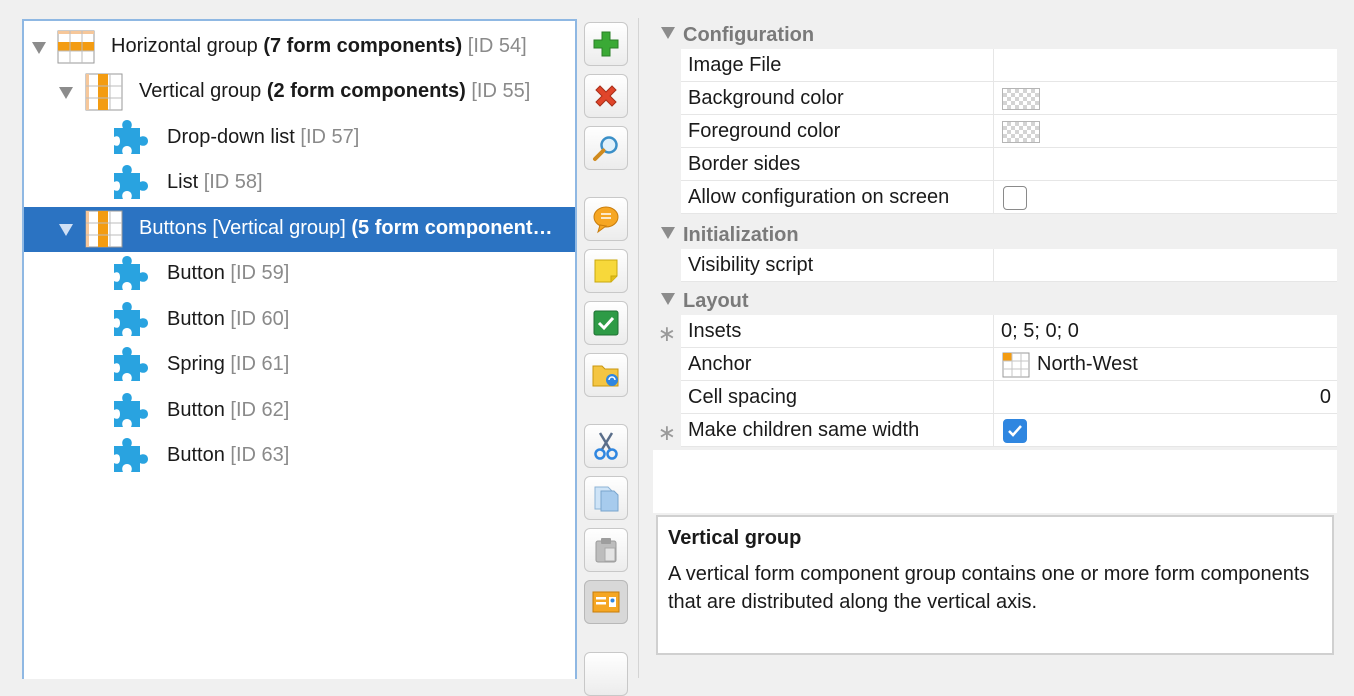  Describe the element at coordinates (299, 183) in the screenshot. I see `tree-item-list: List [ID 58]` at that location.